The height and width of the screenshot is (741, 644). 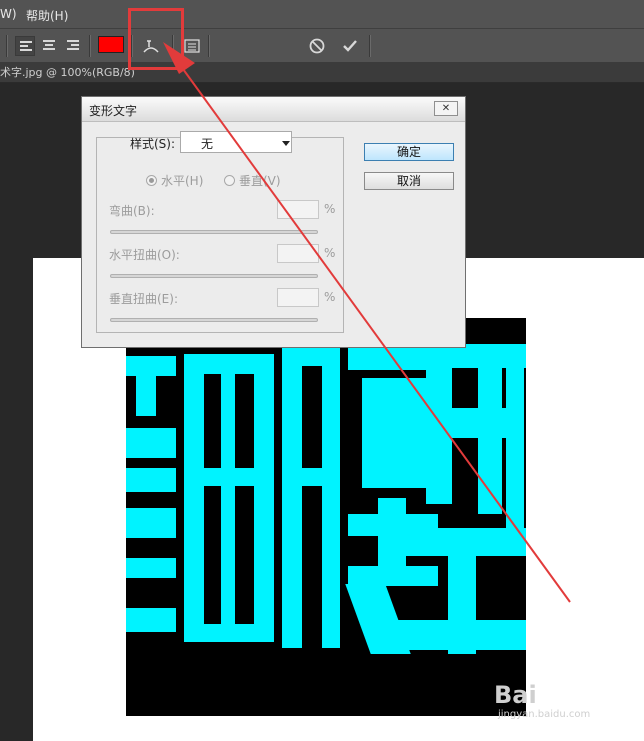 What do you see at coordinates (544, 714) in the screenshot?
I see `watermark-url: jingyan.baidu.com` at bounding box center [544, 714].